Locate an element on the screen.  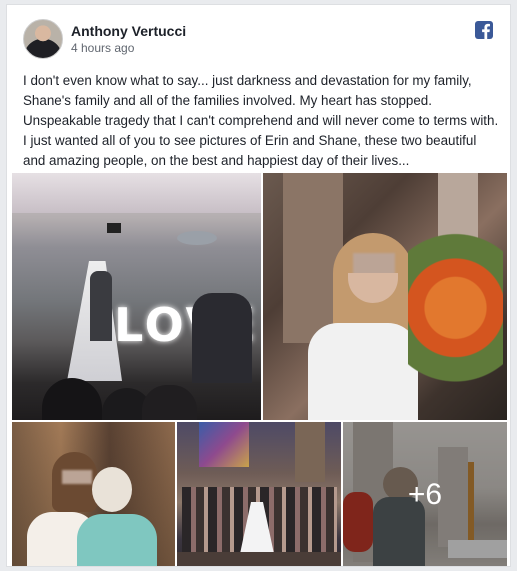
photo-bride-grandmother is located at coordinates (93, 494).